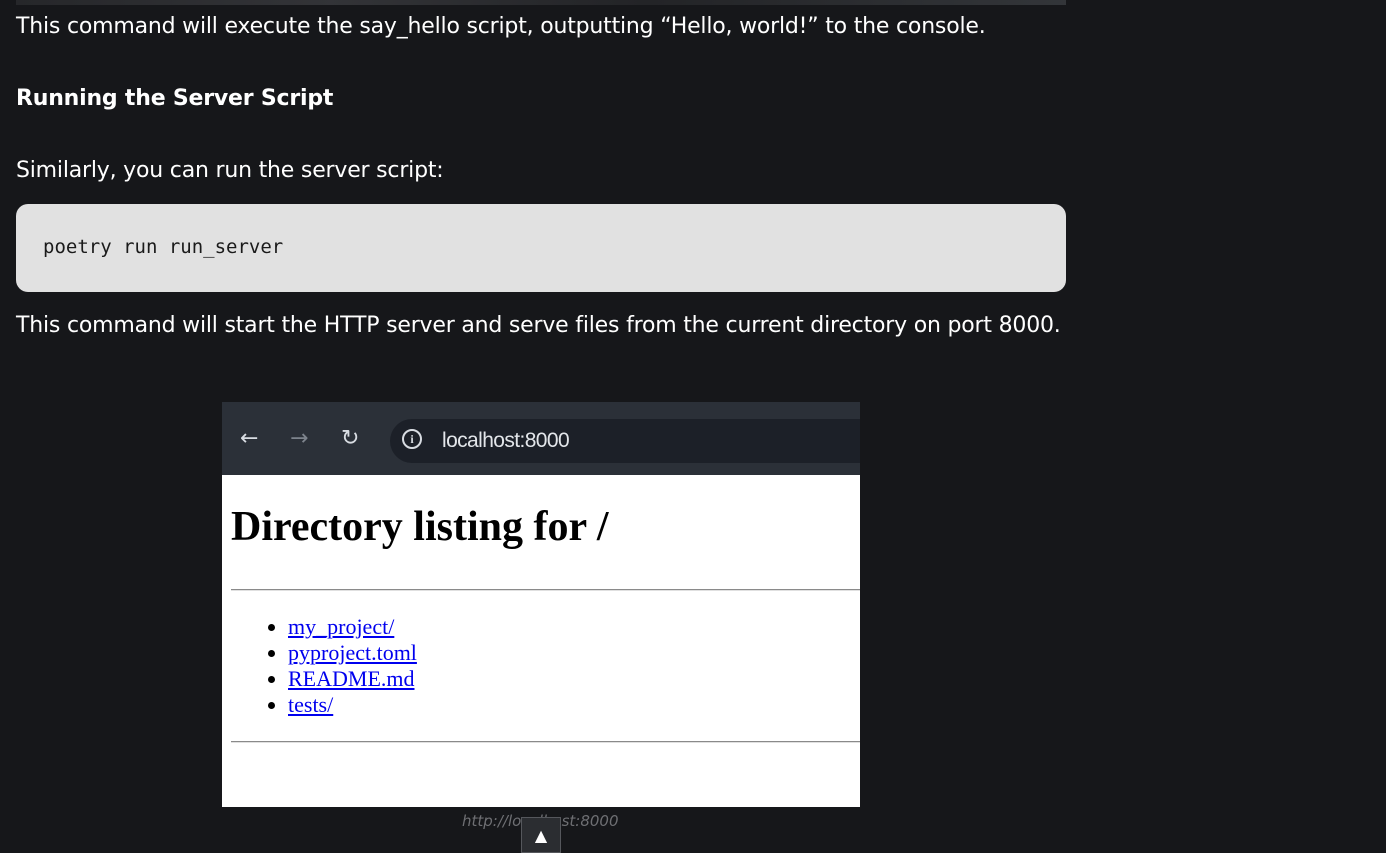 The height and width of the screenshot is (853, 1386). What do you see at coordinates (420, 527) in the screenshot?
I see `directory-listing-title: Directory listing for /` at bounding box center [420, 527].